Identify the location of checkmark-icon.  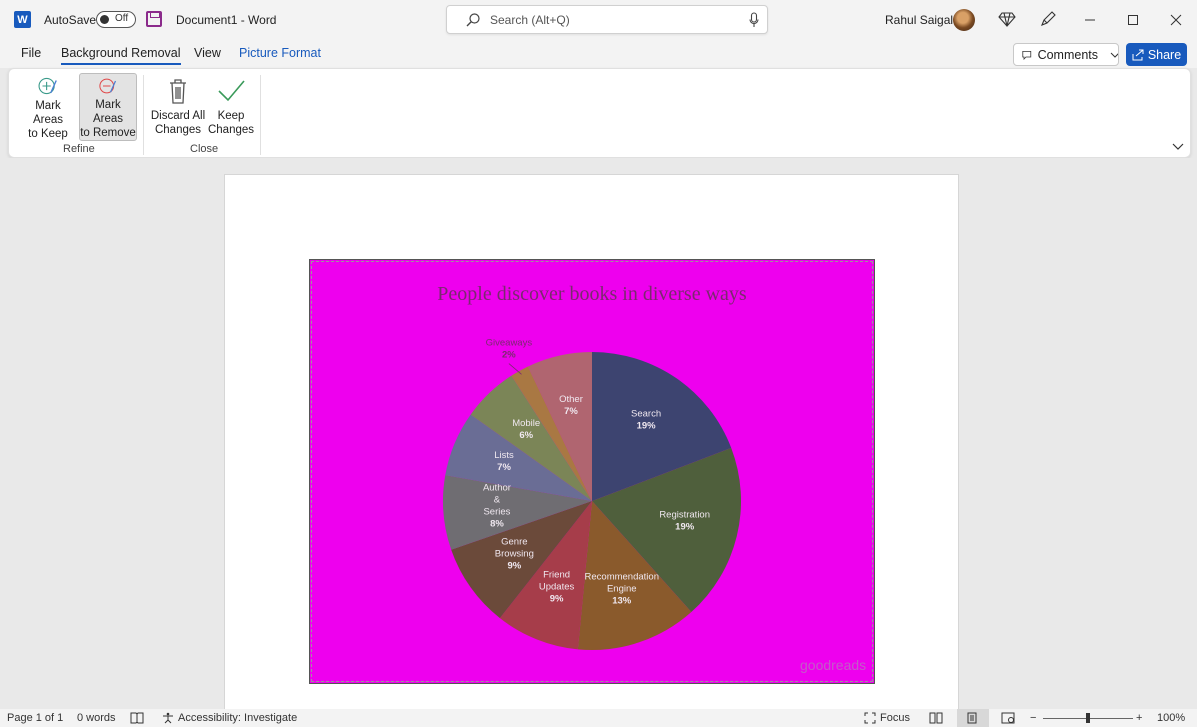
(231, 91).